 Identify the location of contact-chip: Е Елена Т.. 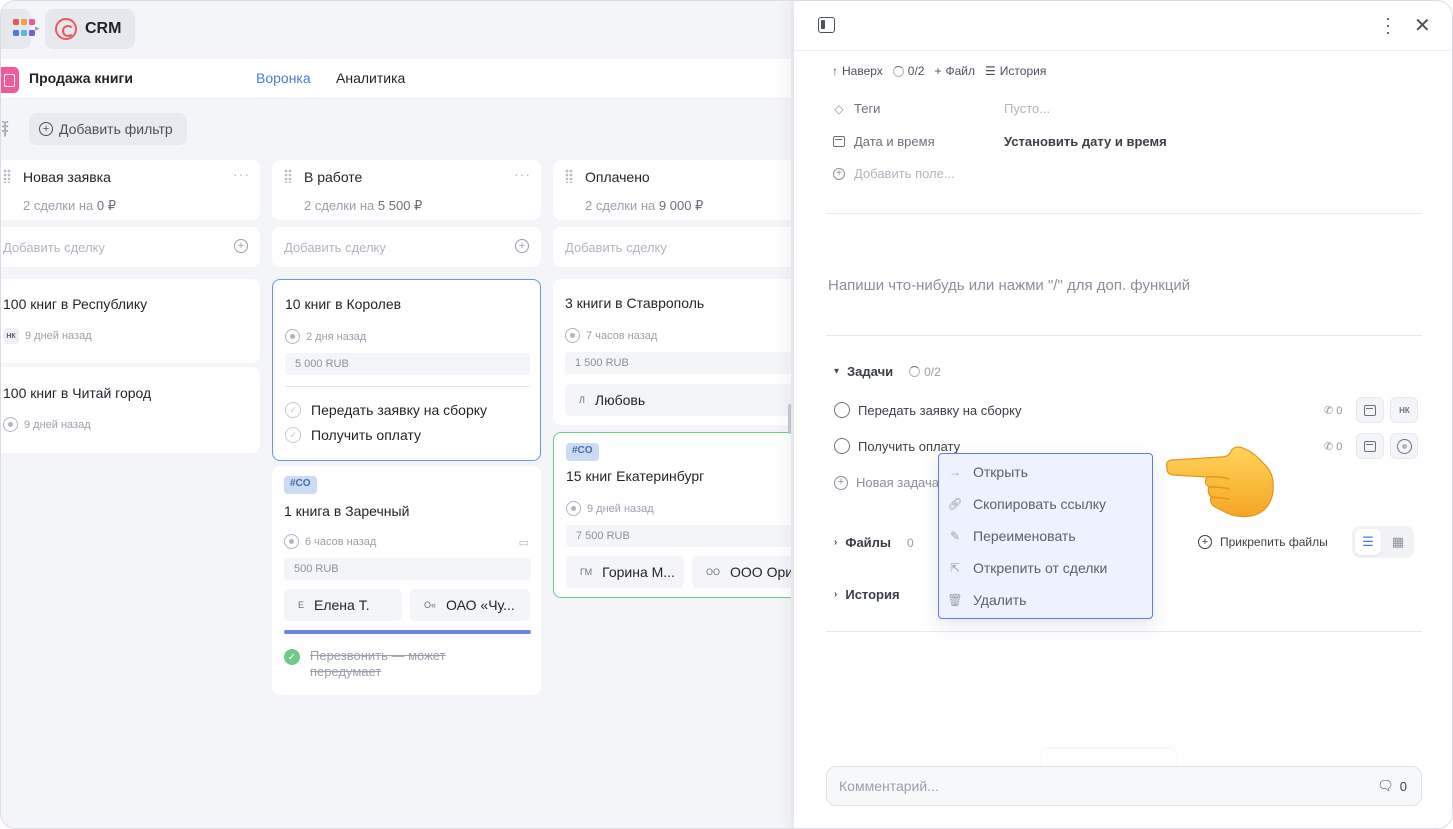
(343, 605).